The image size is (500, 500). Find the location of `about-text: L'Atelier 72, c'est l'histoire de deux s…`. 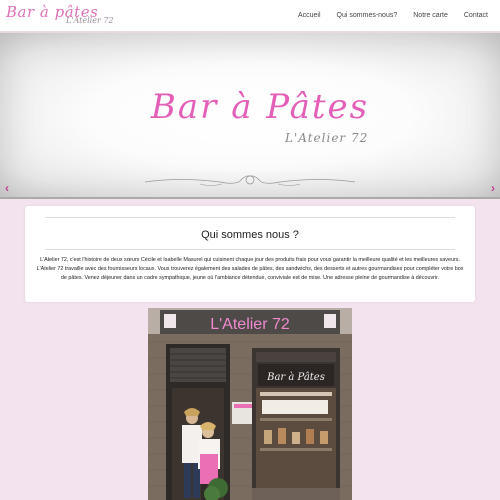

about-text: L'Atelier 72, c'est l'histoire de deux s… is located at coordinates (250, 269).